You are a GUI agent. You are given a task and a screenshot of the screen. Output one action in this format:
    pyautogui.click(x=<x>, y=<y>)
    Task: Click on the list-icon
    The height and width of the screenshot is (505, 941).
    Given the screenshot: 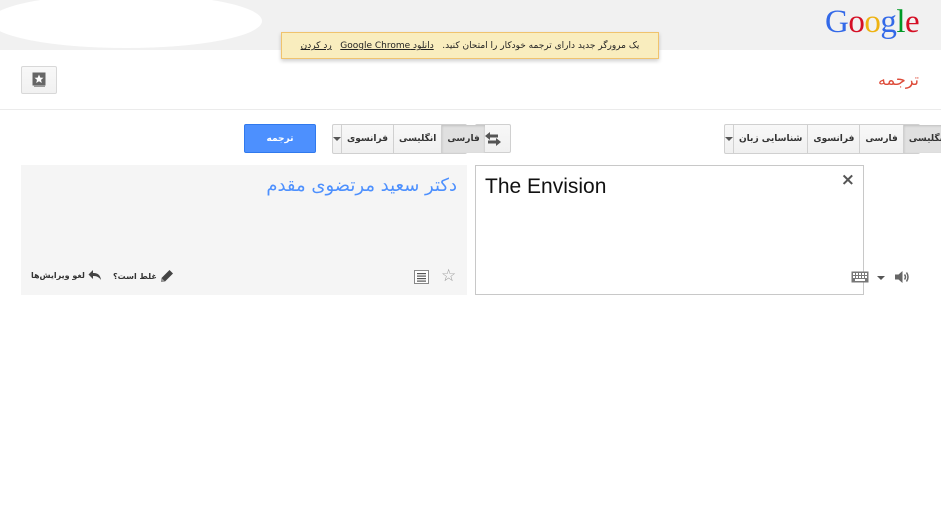 What is the action you would take?
    pyautogui.click(x=421, y=277)
    